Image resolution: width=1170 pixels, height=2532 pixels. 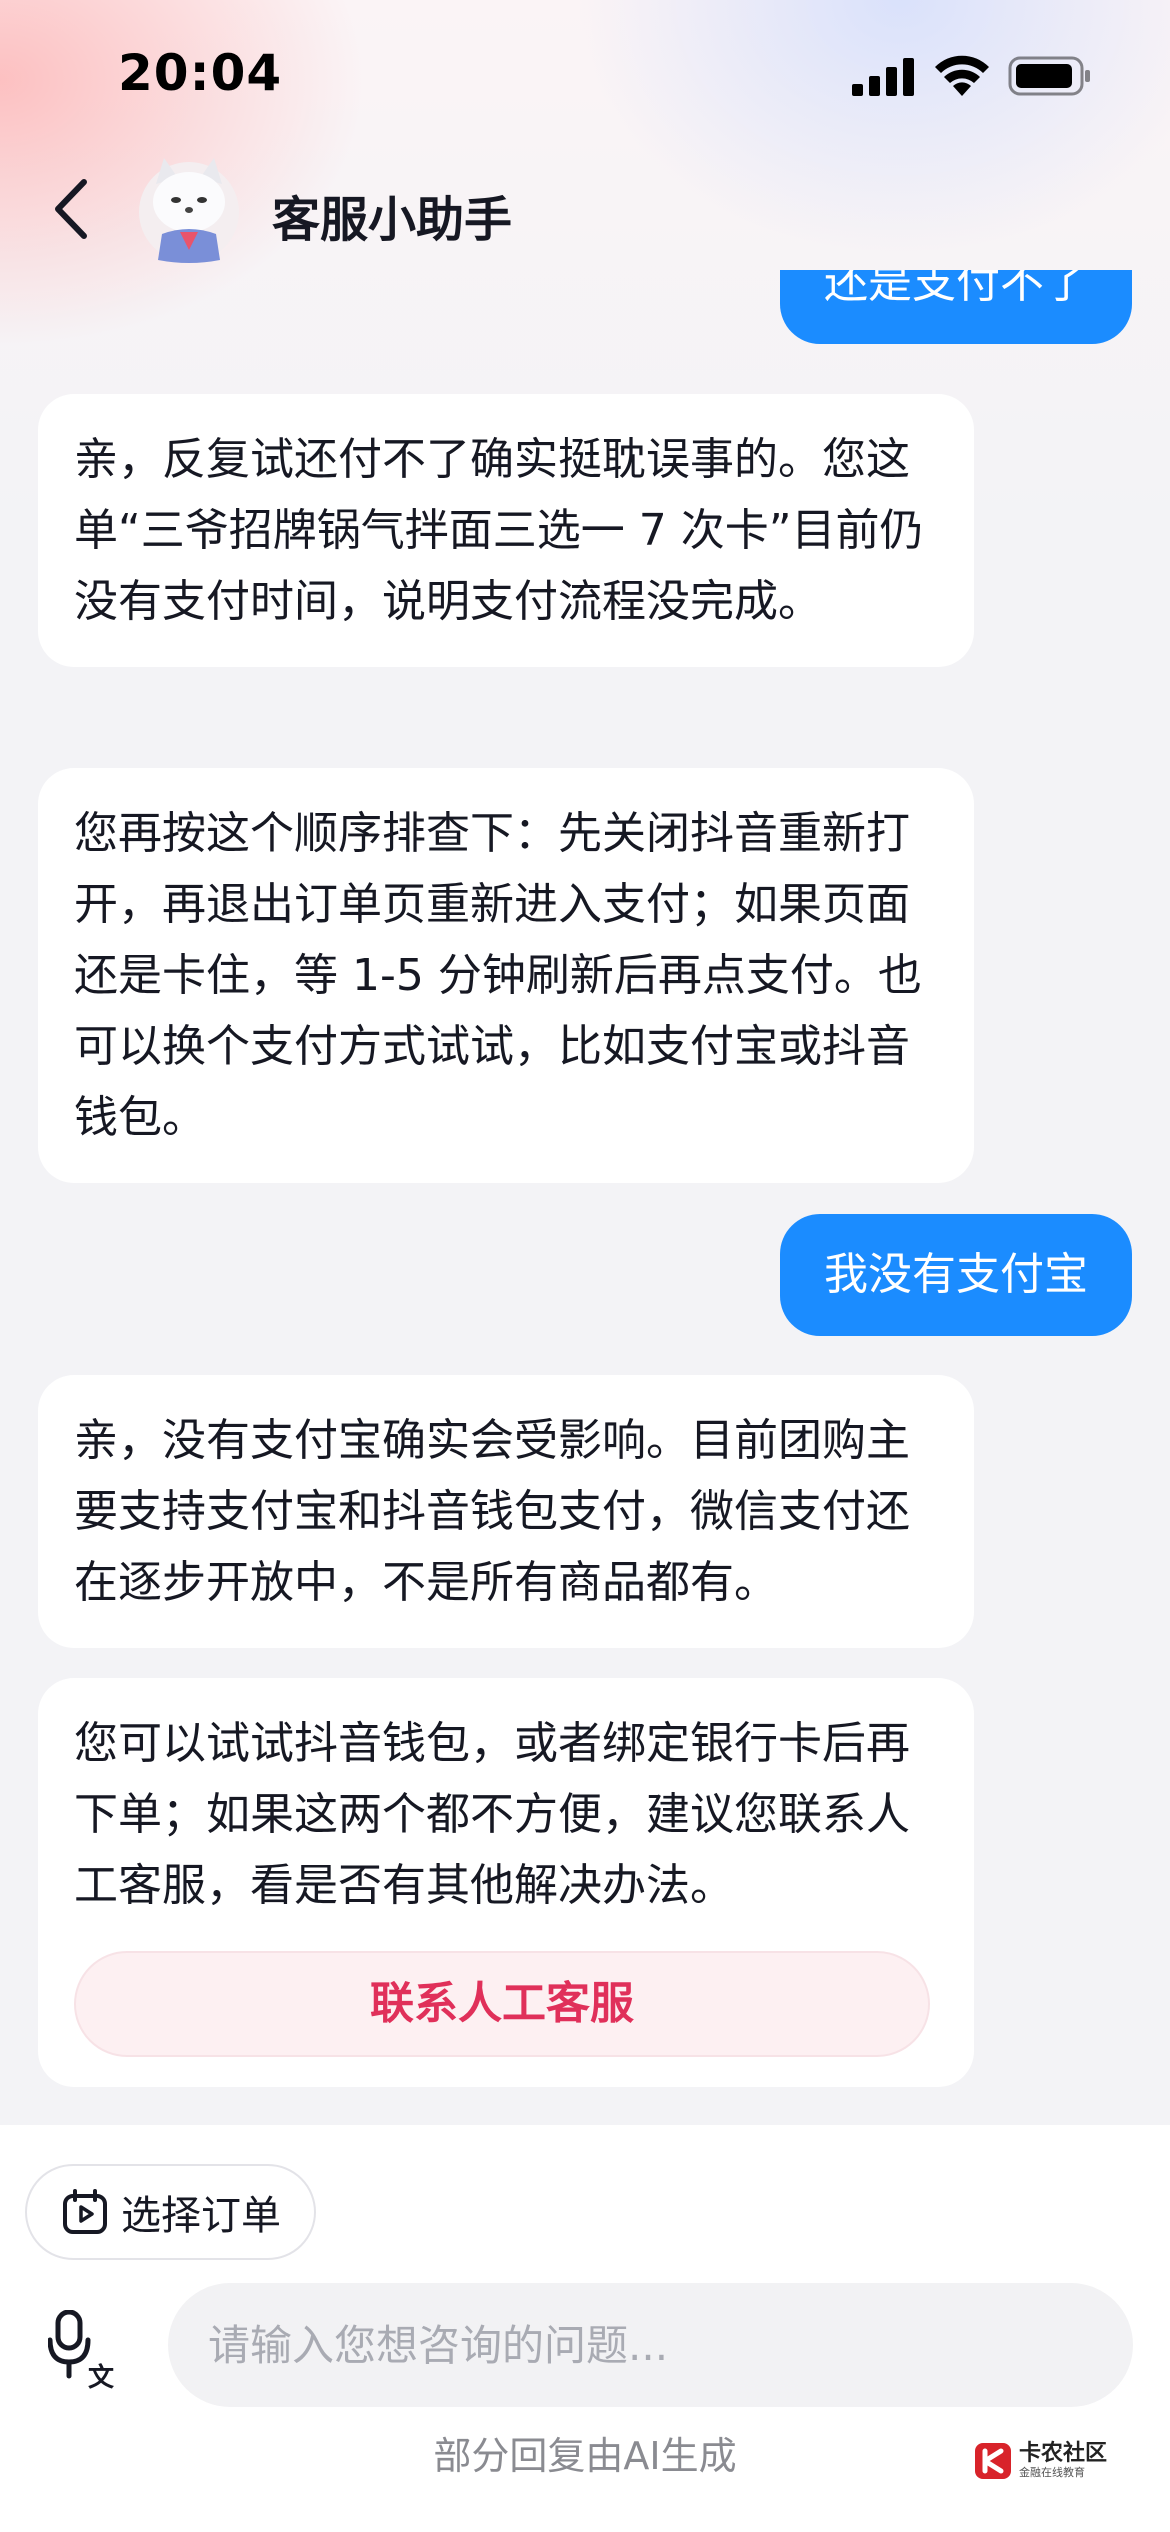 What do you see at coordinates (189, 210) in the screenshot?
I see `assistant-avatar` at bounding box center [189, 210].